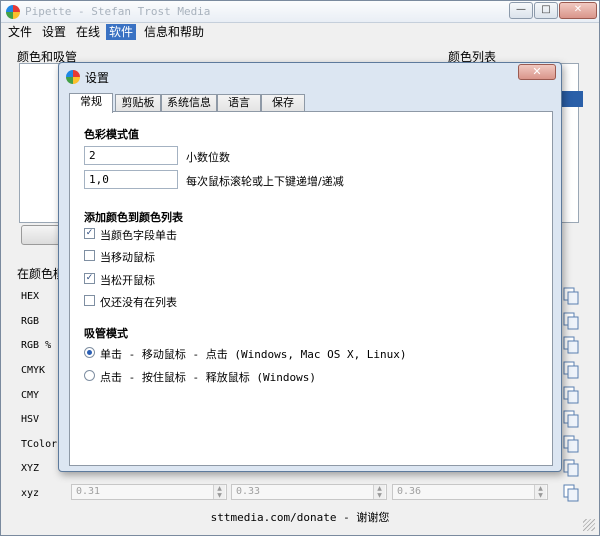 This screenshot has width=600, height=536. What do you see at coordinates (578, 10) in the screenshot?
I see `close-button: ✕` at bounding box center [578, 10].